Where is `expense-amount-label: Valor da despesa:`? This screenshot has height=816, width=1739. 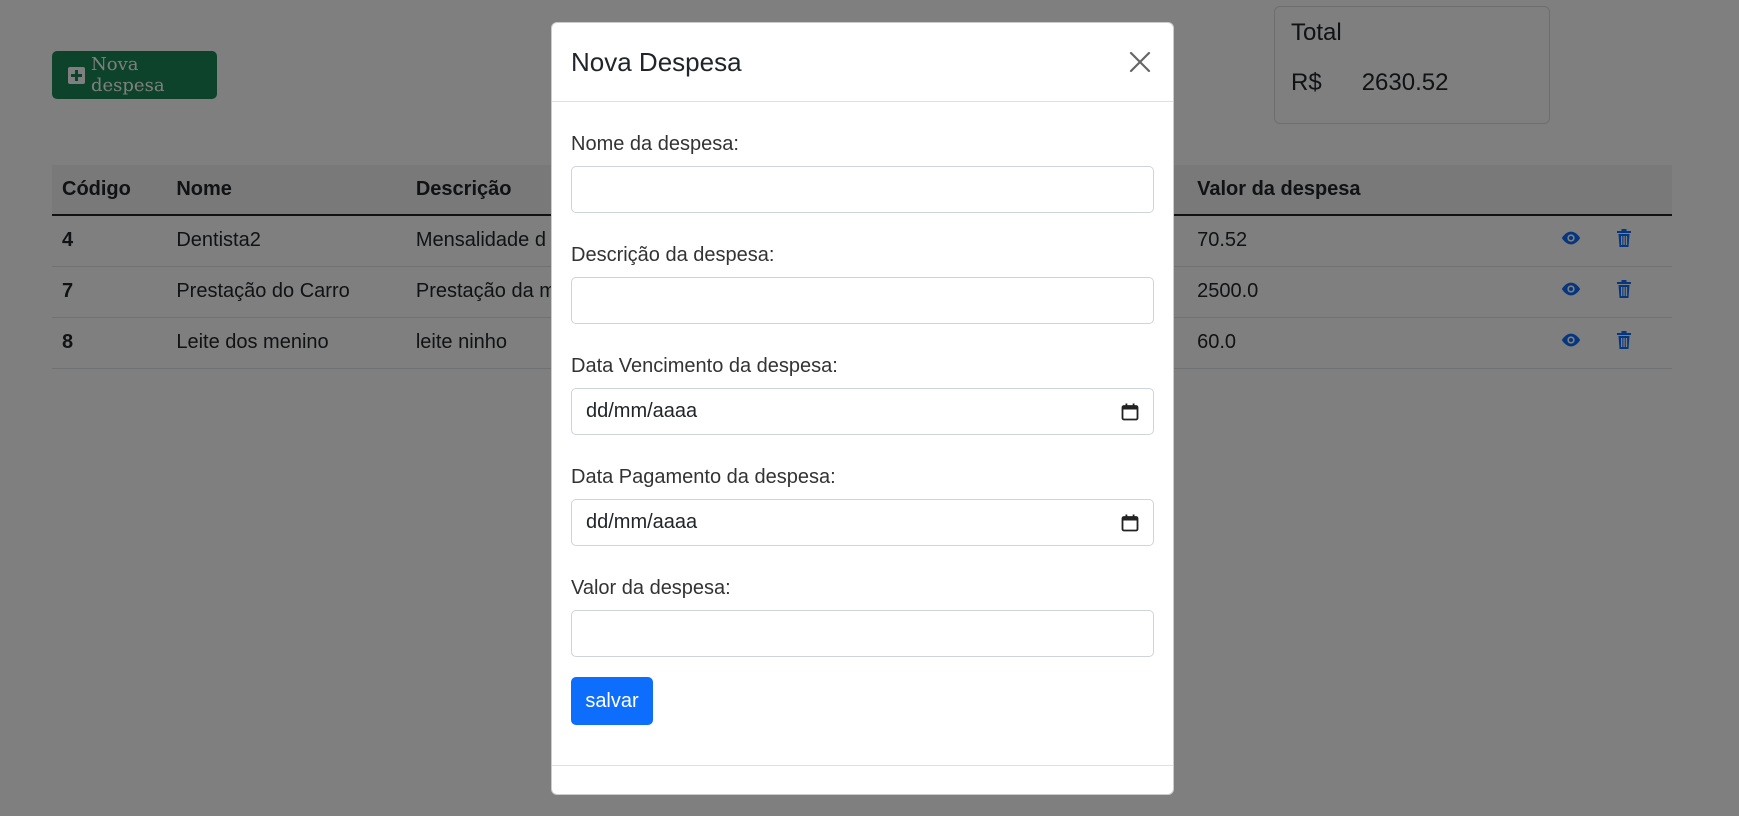
expense-amount-label: Valor da despesa: is located at coordinates (651, 588).